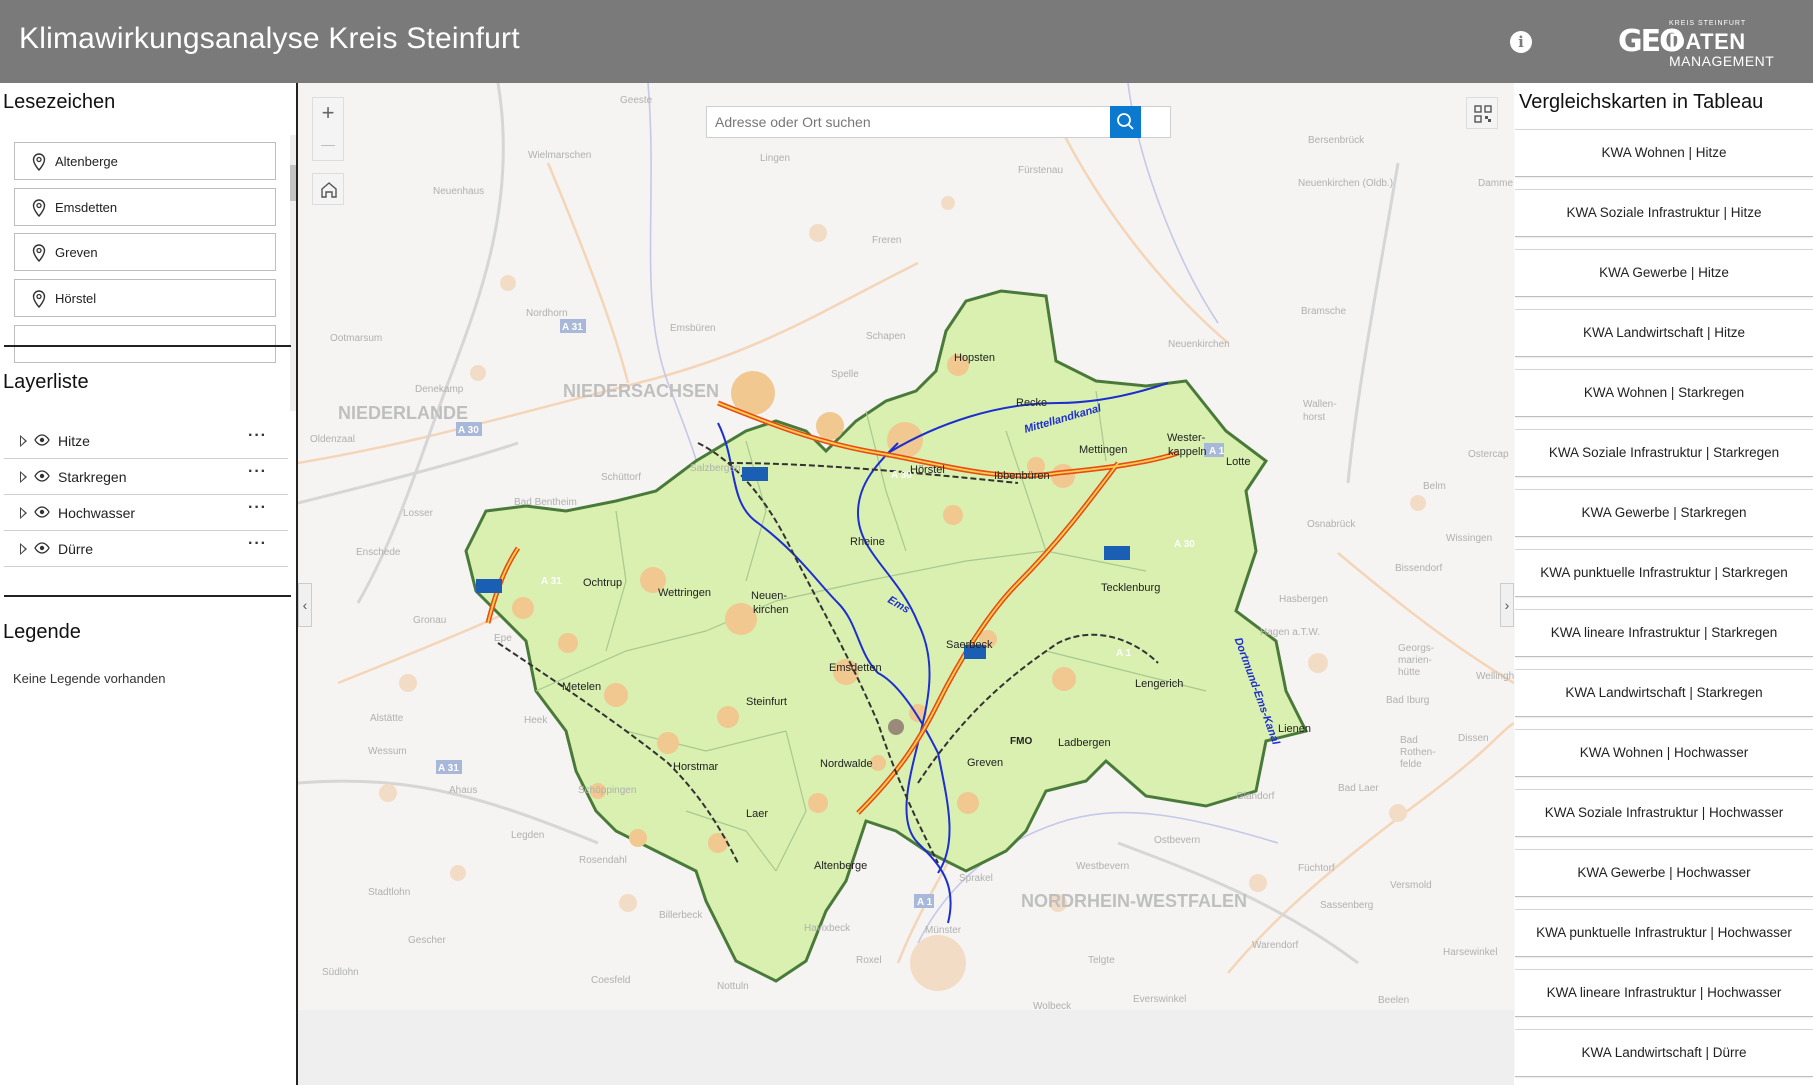 The width and height of the screenshot is (1813, 1085). What do you see at coordinates (76, 549) in the screenshot?
I see `layer-name: Dürre` at bounding box center [76, 549].